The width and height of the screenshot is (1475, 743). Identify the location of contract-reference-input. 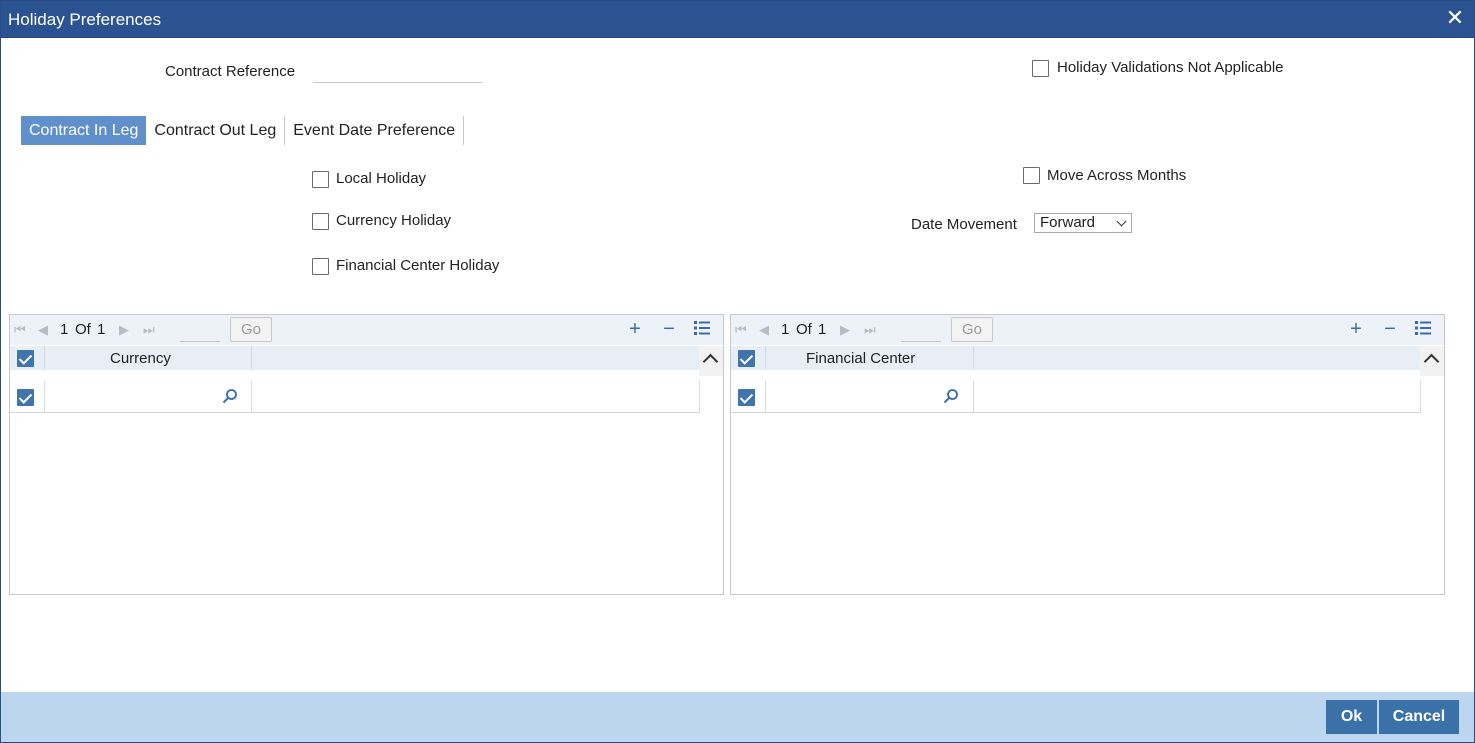
(397, 71).